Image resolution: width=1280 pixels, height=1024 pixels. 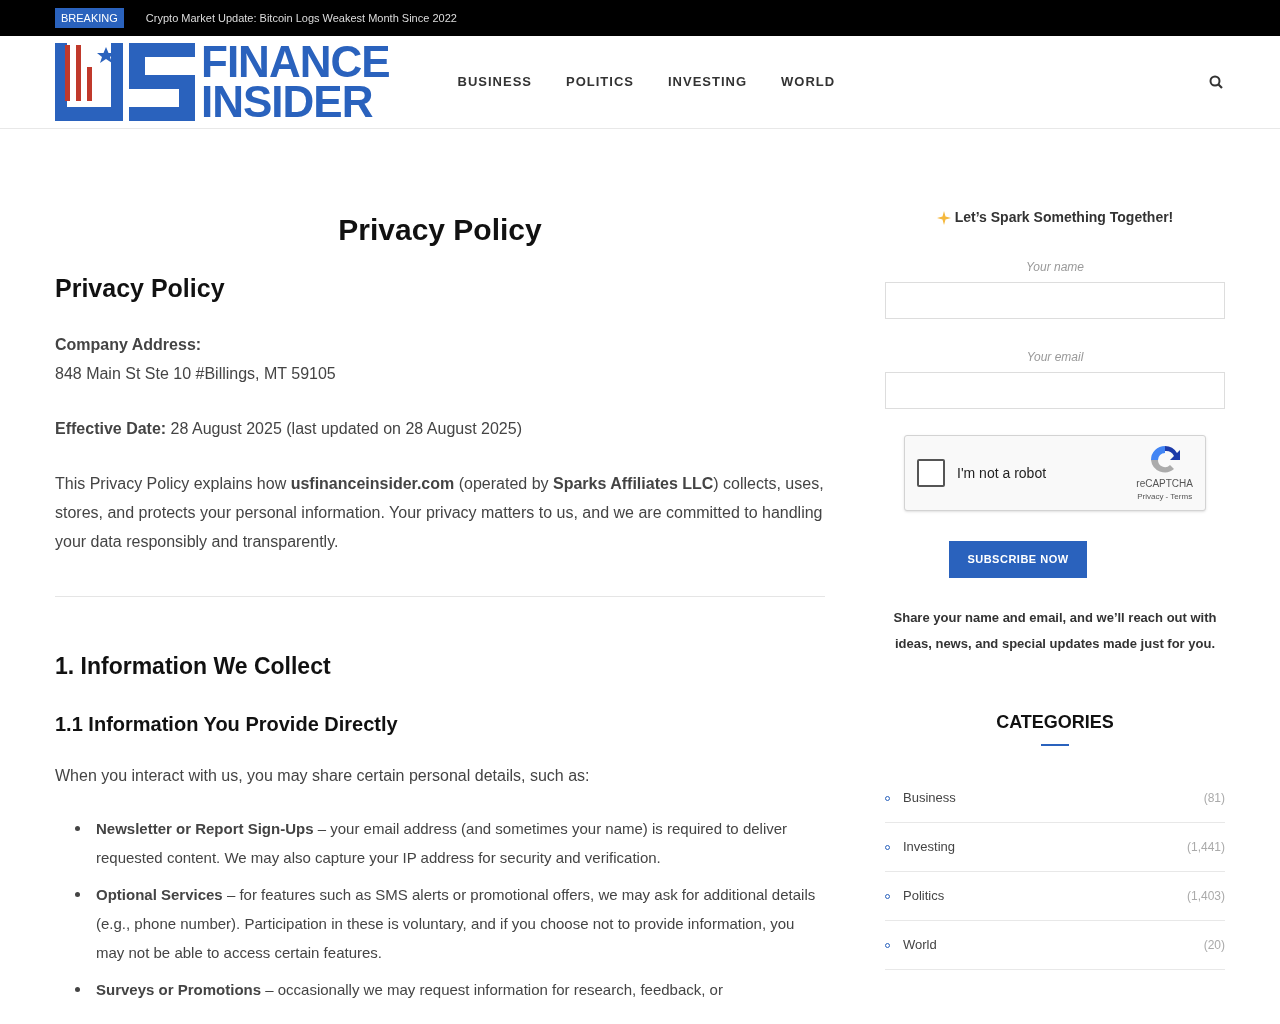 What do you see at coordinates (227, 724) in the screenshot?
I see `subsection-heading: 1.1 Information You Provide Directly` at bounding box center [227, 724].